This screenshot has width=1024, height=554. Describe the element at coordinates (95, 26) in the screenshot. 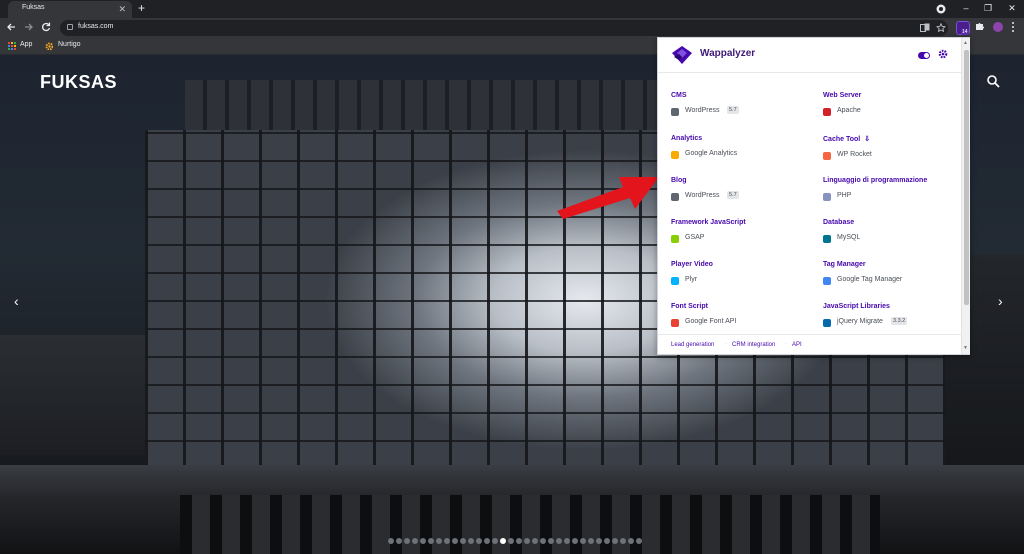

I see `url-text: fuksas.com` at that location.